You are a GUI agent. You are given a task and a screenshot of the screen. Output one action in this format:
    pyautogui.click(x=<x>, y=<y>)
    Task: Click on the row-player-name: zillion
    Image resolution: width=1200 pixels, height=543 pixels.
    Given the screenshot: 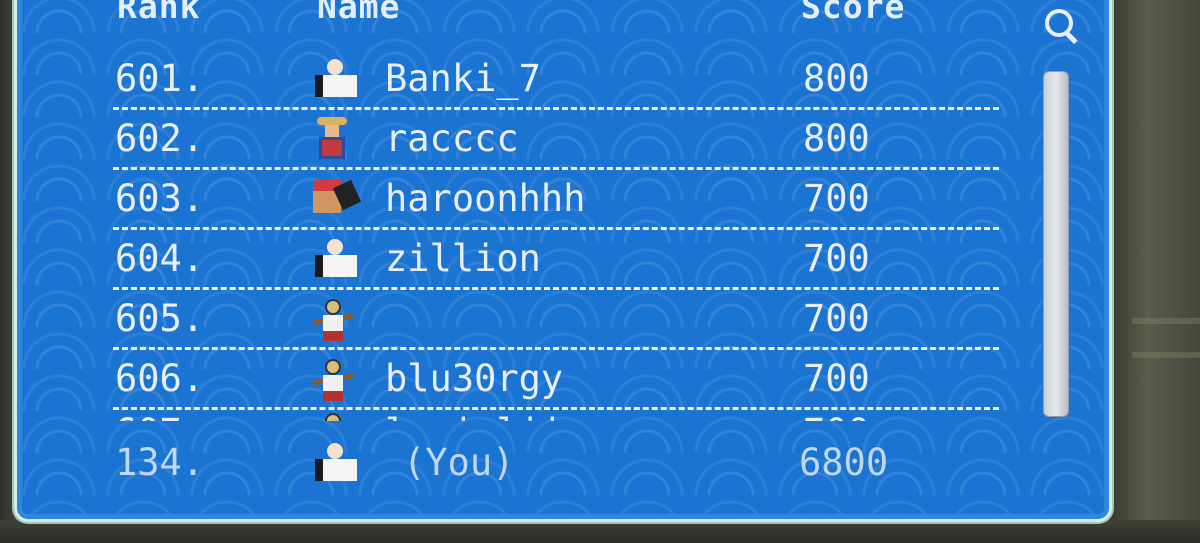 What is the action you would take?
    pyautogui.click(x=463, y=258)
    